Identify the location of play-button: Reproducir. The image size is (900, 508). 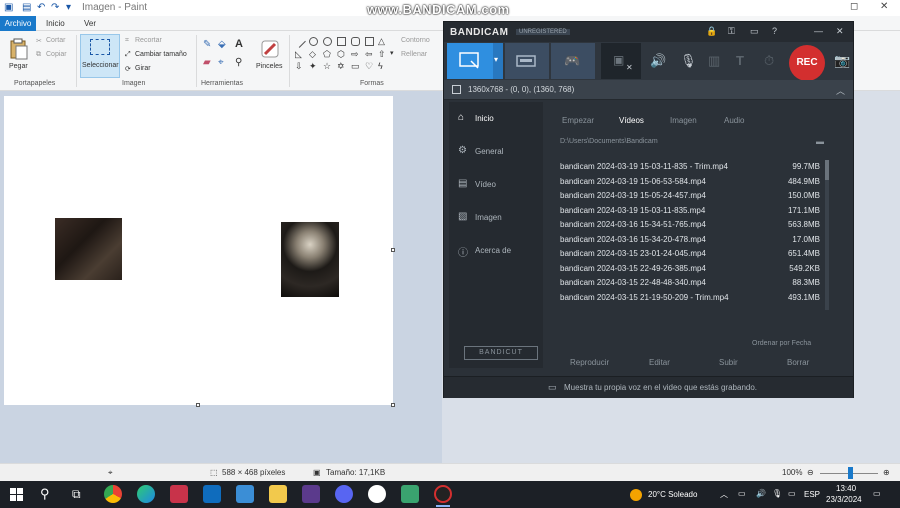
(589, 362).